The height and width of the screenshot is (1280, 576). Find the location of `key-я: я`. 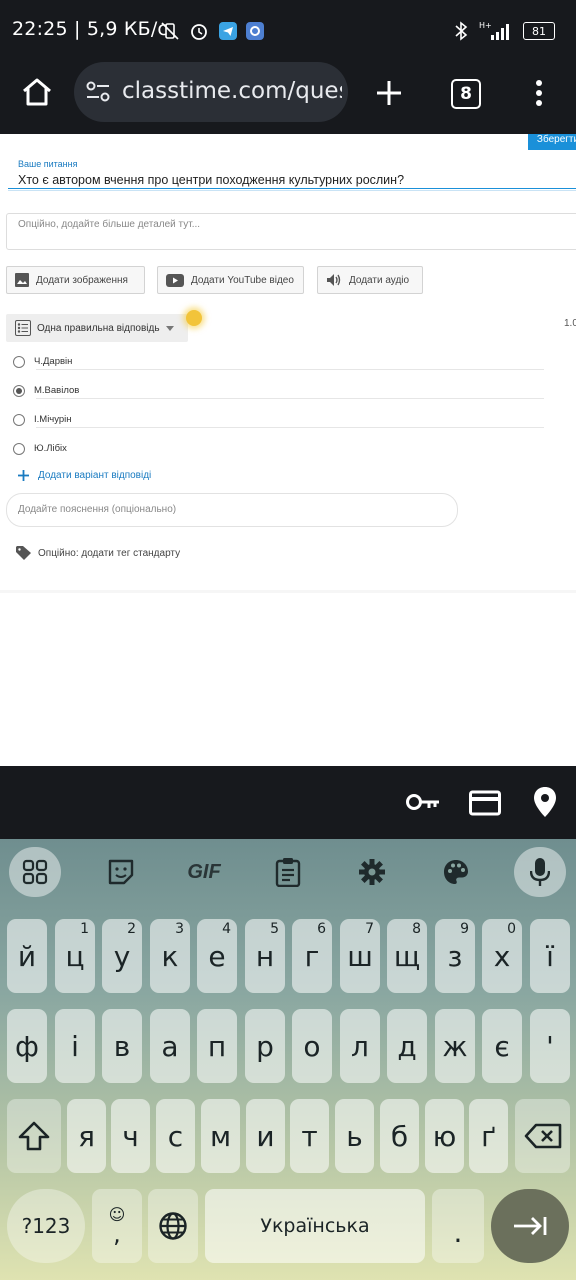

key-я: я is located at coordinates (86, 1136).